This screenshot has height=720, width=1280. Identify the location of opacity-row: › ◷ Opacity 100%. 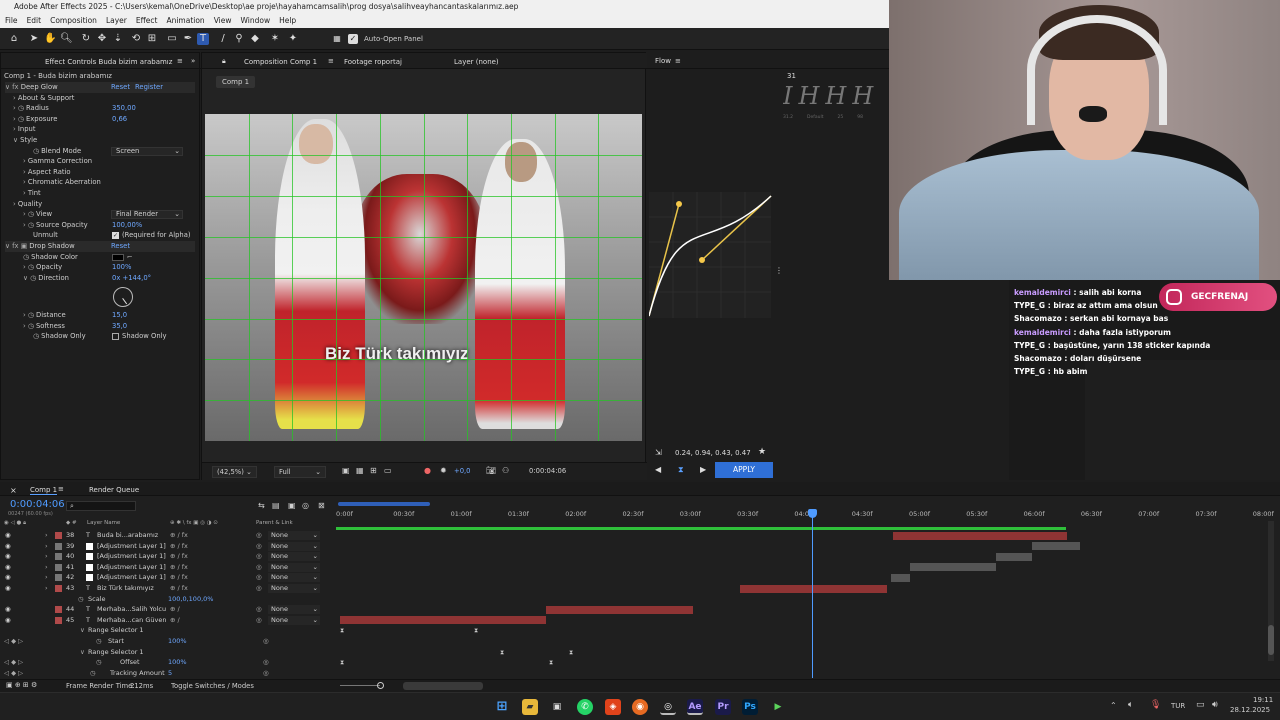
(108, 267).